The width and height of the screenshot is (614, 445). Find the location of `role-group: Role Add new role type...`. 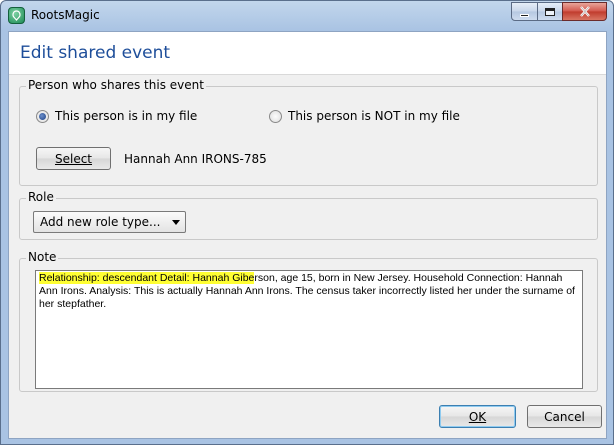

role-group: Role Add new role type... is located at coordinates (308, 215).